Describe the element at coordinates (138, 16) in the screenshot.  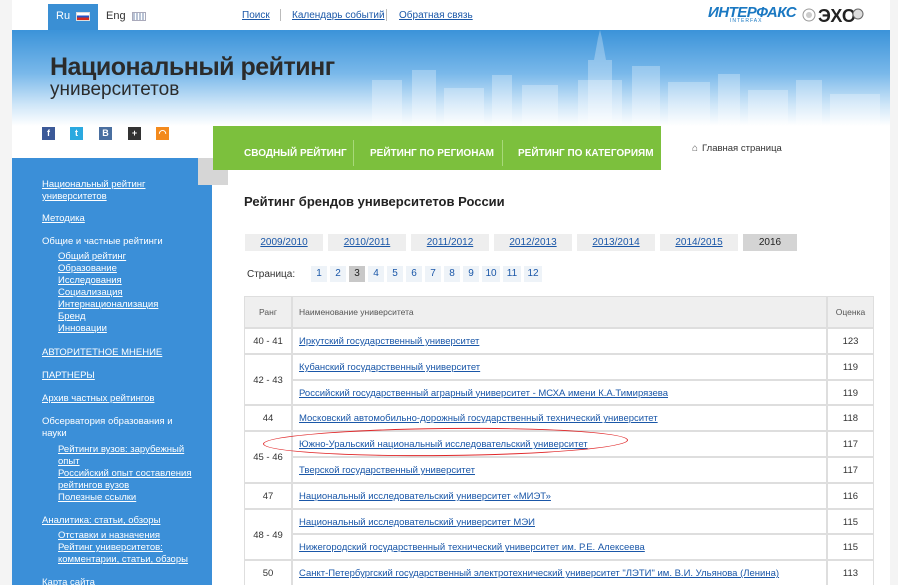
I see `uk-flag-icon` at that location.